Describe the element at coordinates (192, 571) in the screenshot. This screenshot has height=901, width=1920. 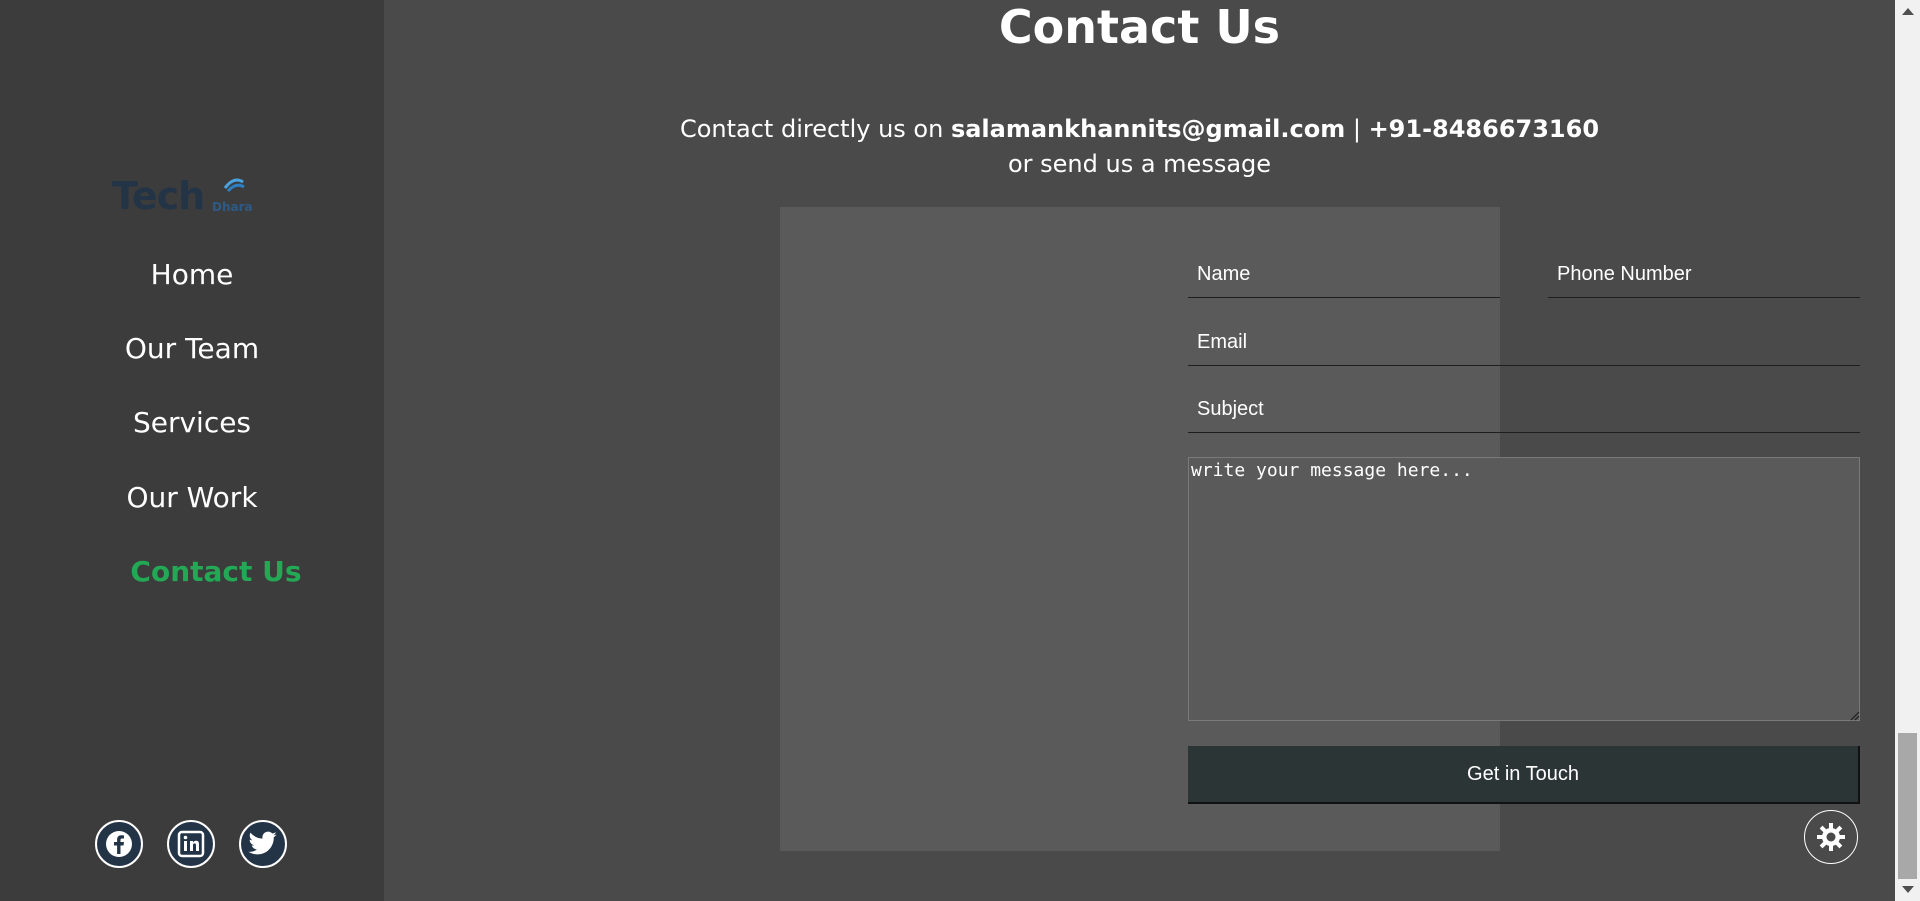
I see `nav-item-contact-us: Contact Us` at that location.